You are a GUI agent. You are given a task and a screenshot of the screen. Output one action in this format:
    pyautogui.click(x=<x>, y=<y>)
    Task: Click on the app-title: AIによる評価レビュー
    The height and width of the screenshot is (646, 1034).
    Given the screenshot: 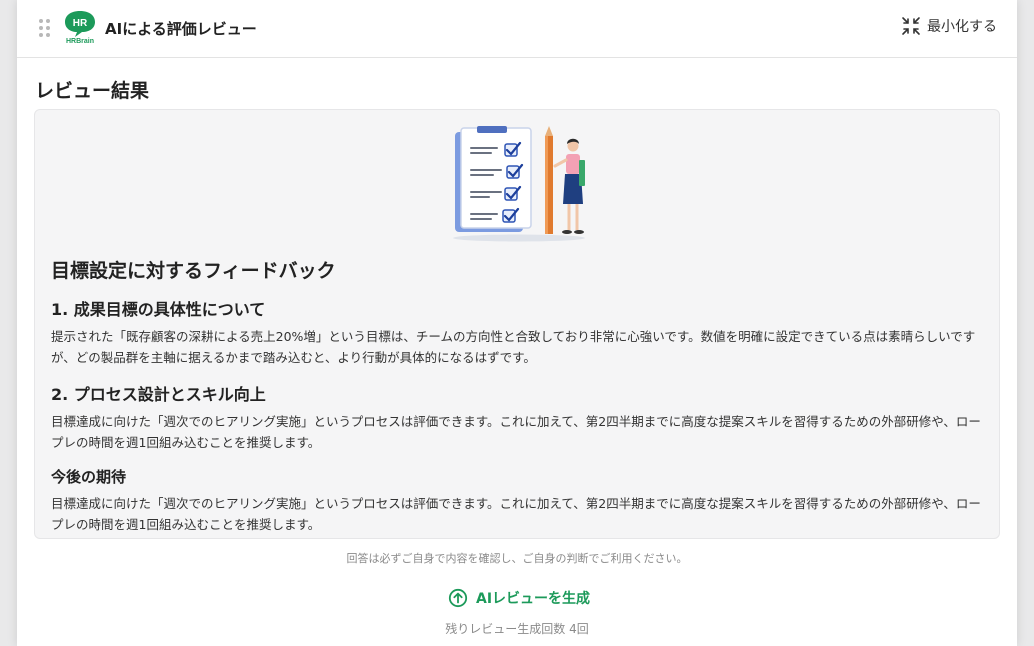 What is the action you would take?
    pyautogui.click(x=181, y=29)
    